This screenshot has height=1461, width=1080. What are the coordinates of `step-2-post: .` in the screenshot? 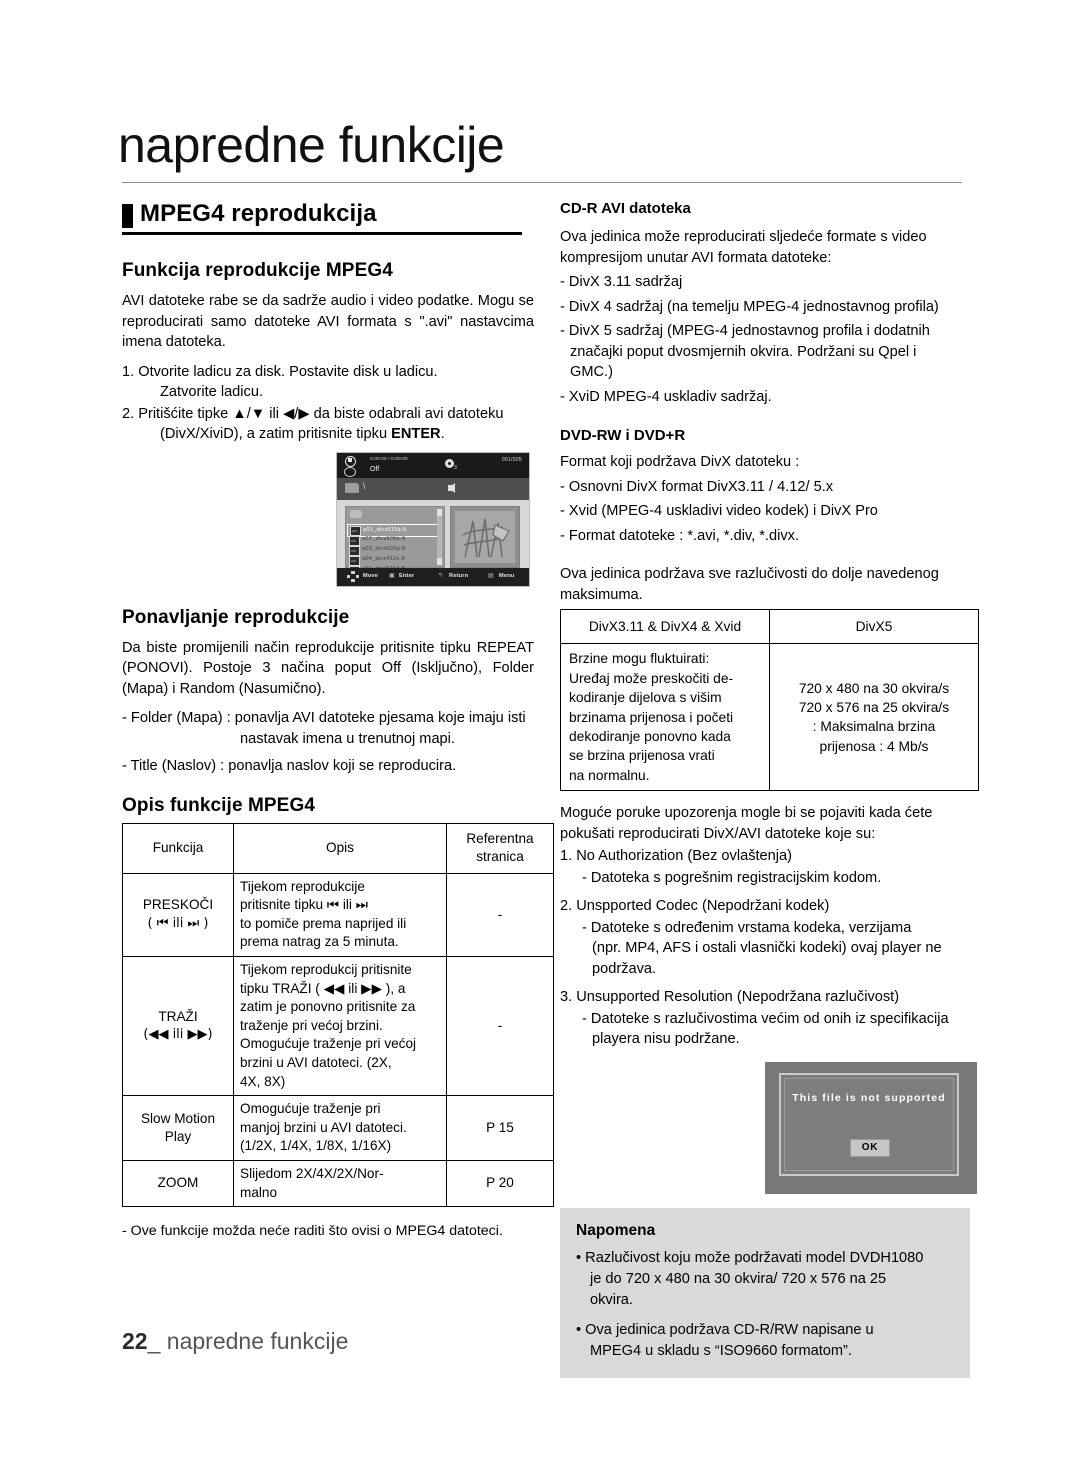 It's located at (442, 433).